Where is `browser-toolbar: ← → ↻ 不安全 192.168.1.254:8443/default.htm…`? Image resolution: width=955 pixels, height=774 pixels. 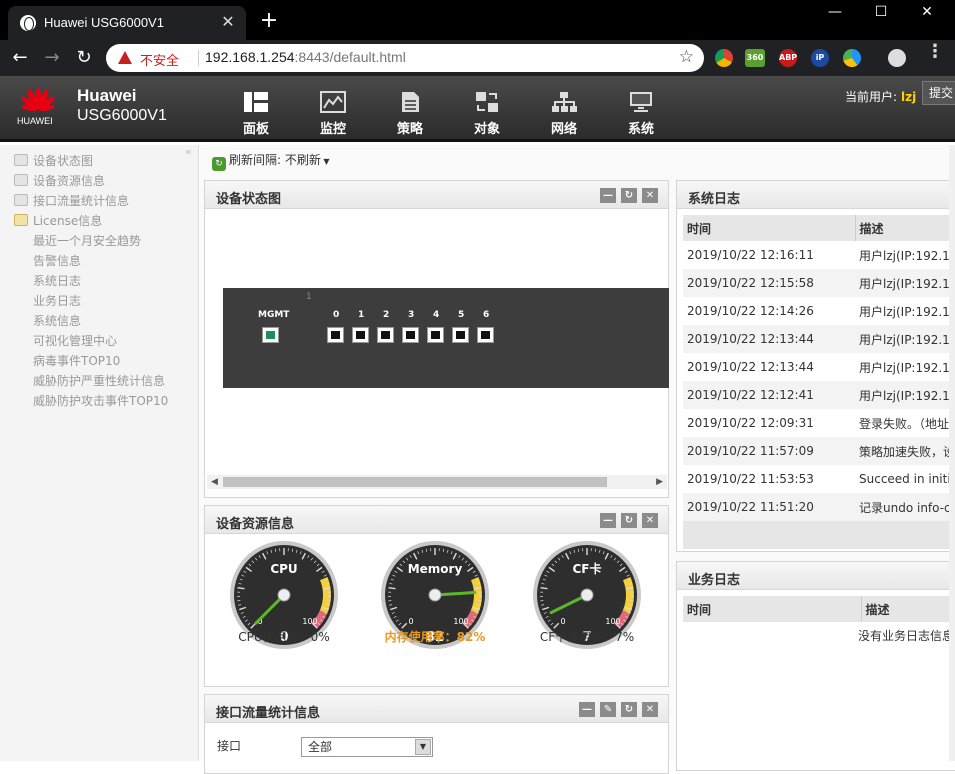
browser-toolbar: ← → ↻ 不安全 192.168.1.254:8443/default.htm… is located at coordinates (477, 58).